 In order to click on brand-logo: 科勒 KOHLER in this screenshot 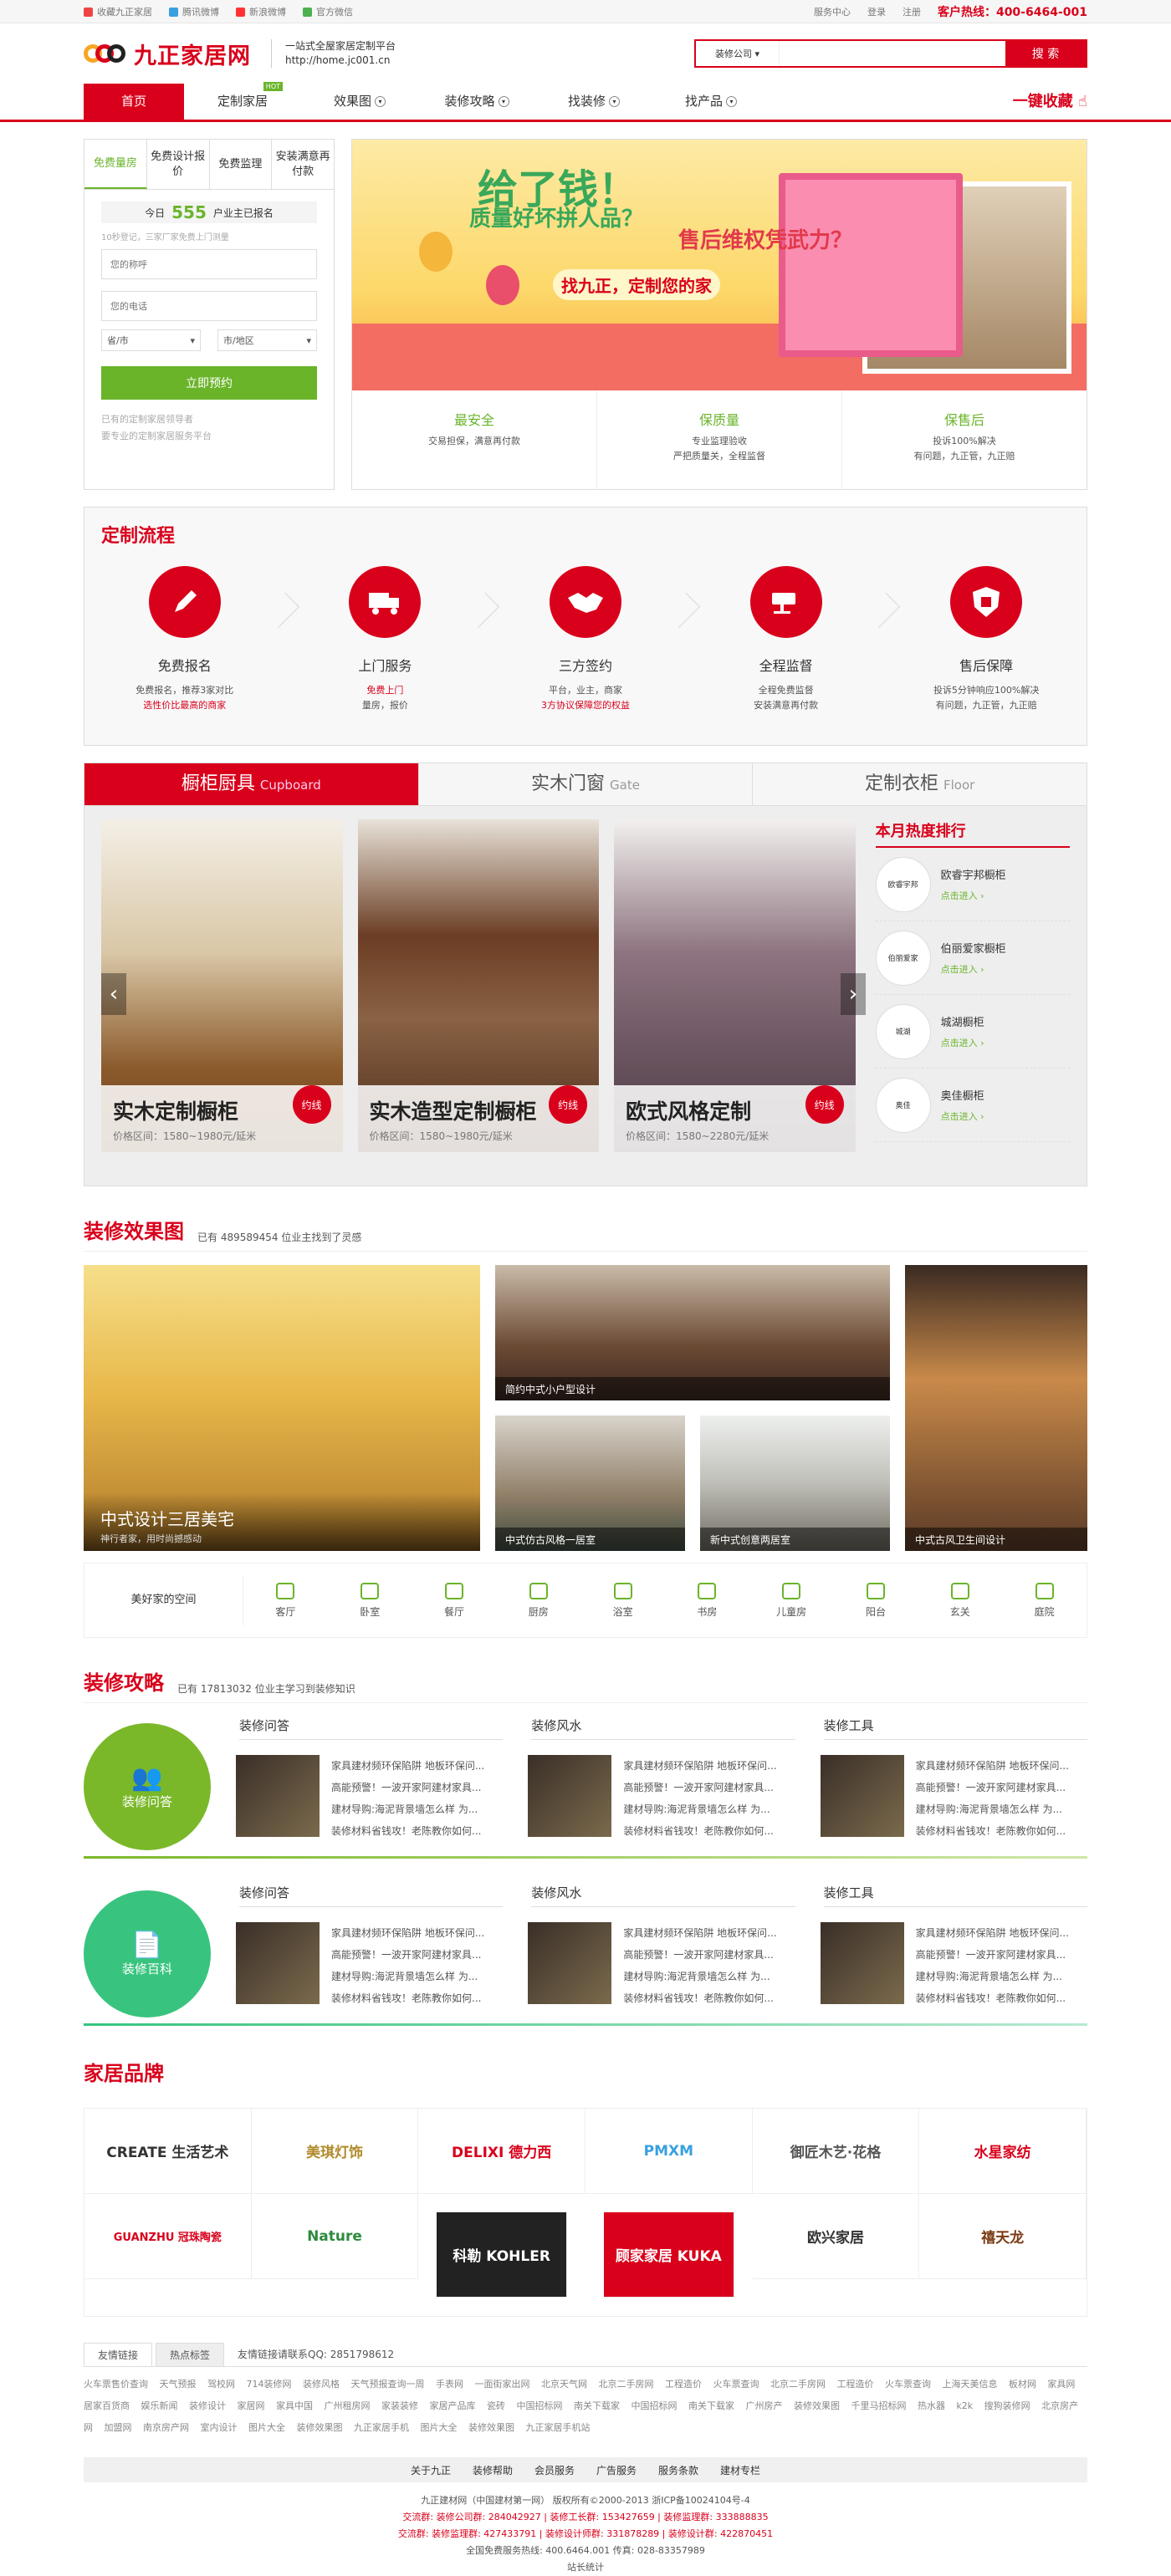, I will do `click(502, 2255)`.